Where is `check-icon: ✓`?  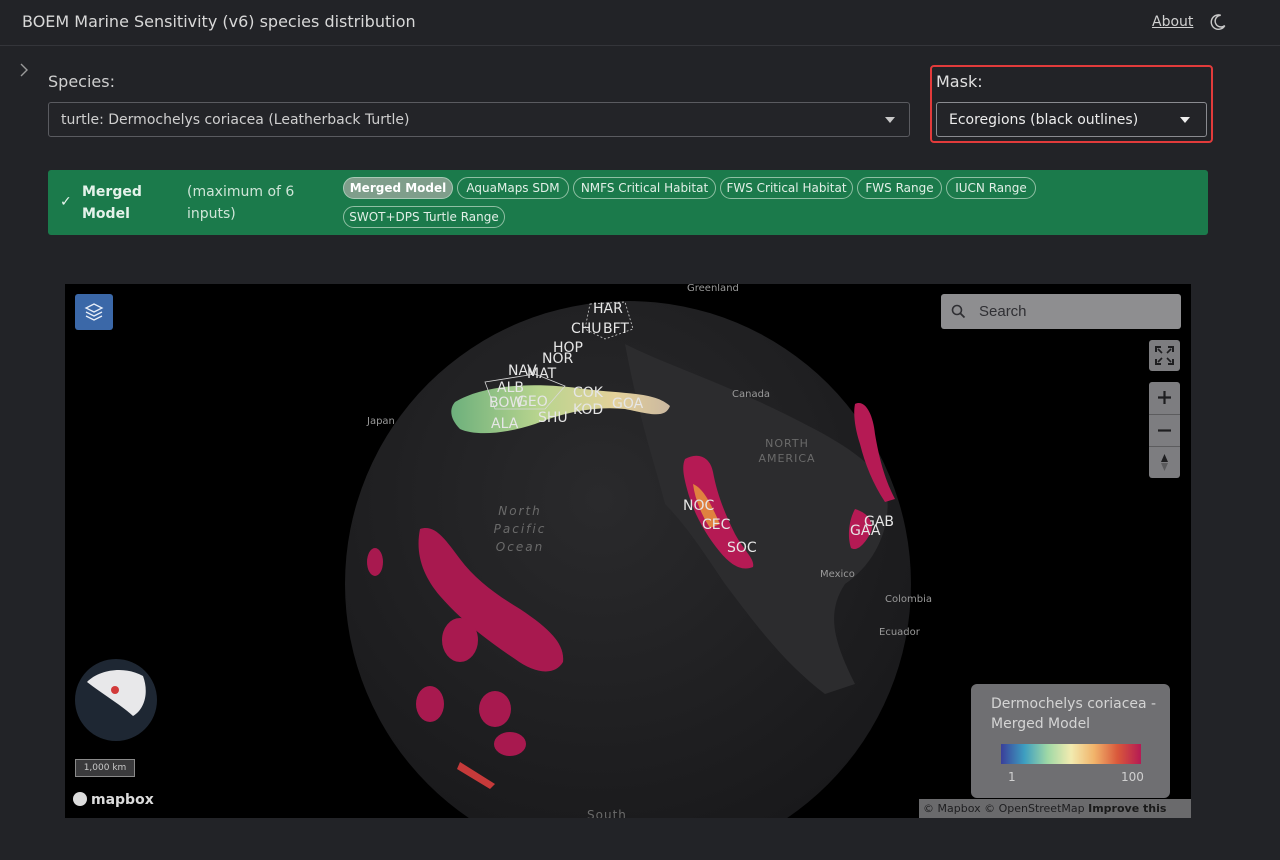 check-icon: ✓ is located at coordinates (66, 202).